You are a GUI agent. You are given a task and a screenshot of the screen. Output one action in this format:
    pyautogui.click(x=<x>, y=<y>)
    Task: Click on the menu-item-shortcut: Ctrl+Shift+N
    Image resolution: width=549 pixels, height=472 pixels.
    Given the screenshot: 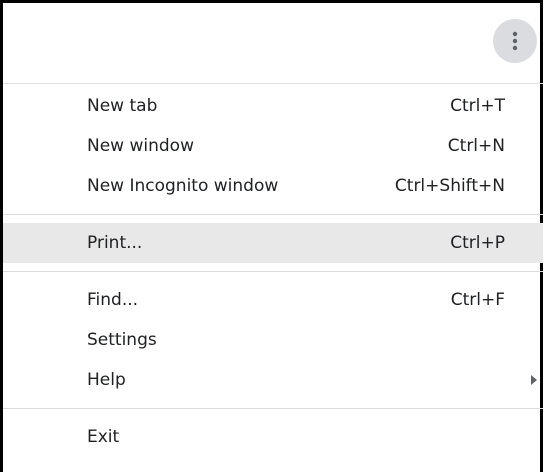 What is the action you would take?
    pyautogui.click(x=449, y=186)
    